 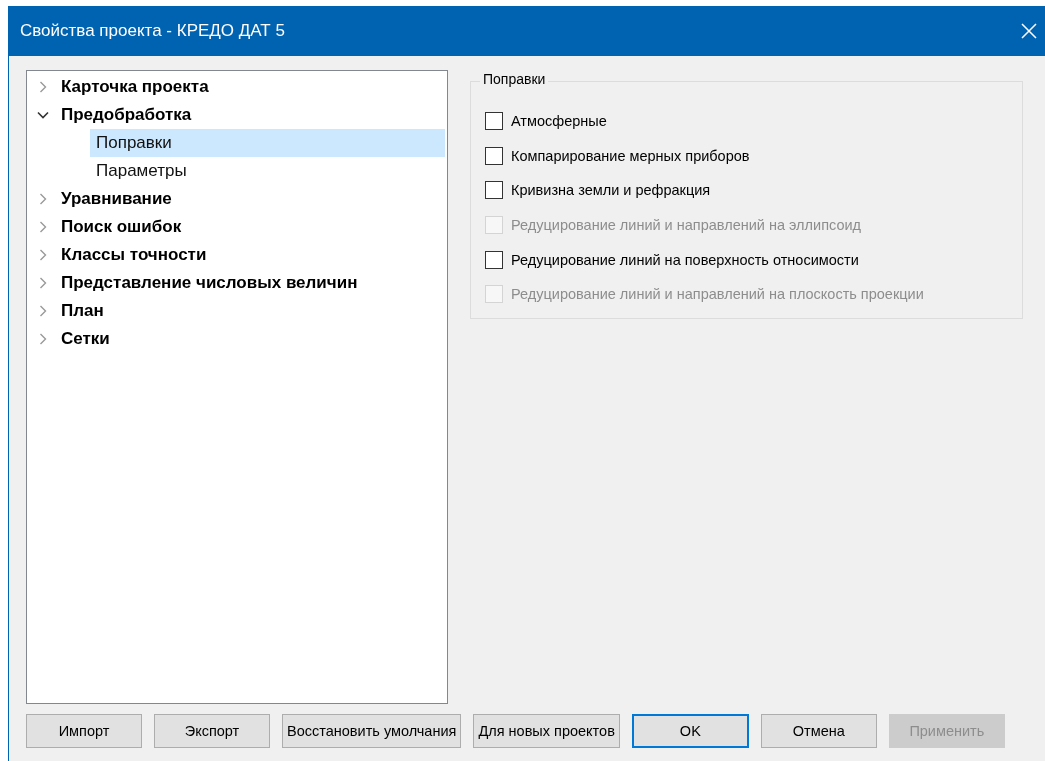 I want to click on tree-item: Классы точности, so click(x=134, y=255).